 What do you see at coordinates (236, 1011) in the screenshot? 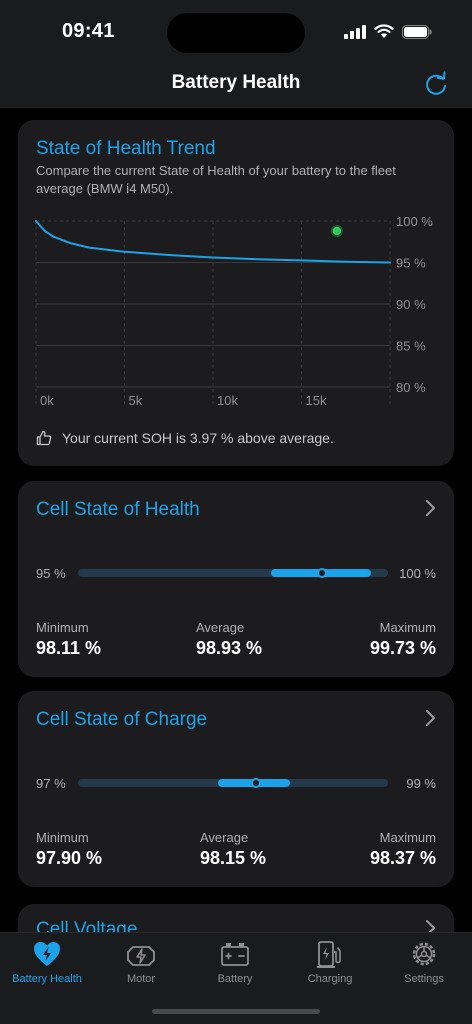
I see `home-indicator` at bounding box center [236, 1011].